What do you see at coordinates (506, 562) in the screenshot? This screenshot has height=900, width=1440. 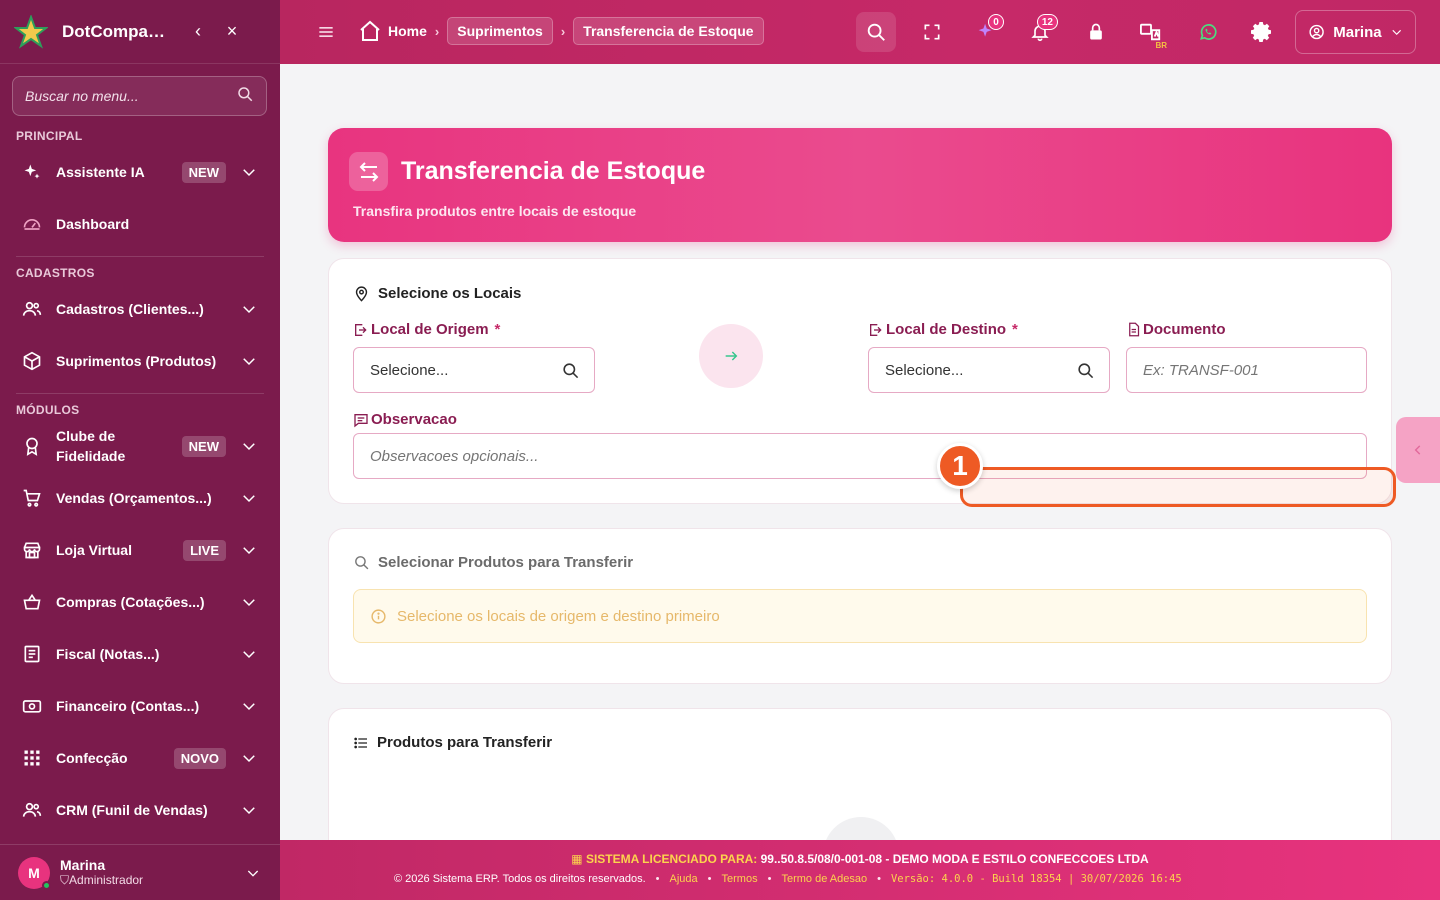 I see `select-products-title: Selecionar Produtos para Transferir` at bounding box center [506, 562].